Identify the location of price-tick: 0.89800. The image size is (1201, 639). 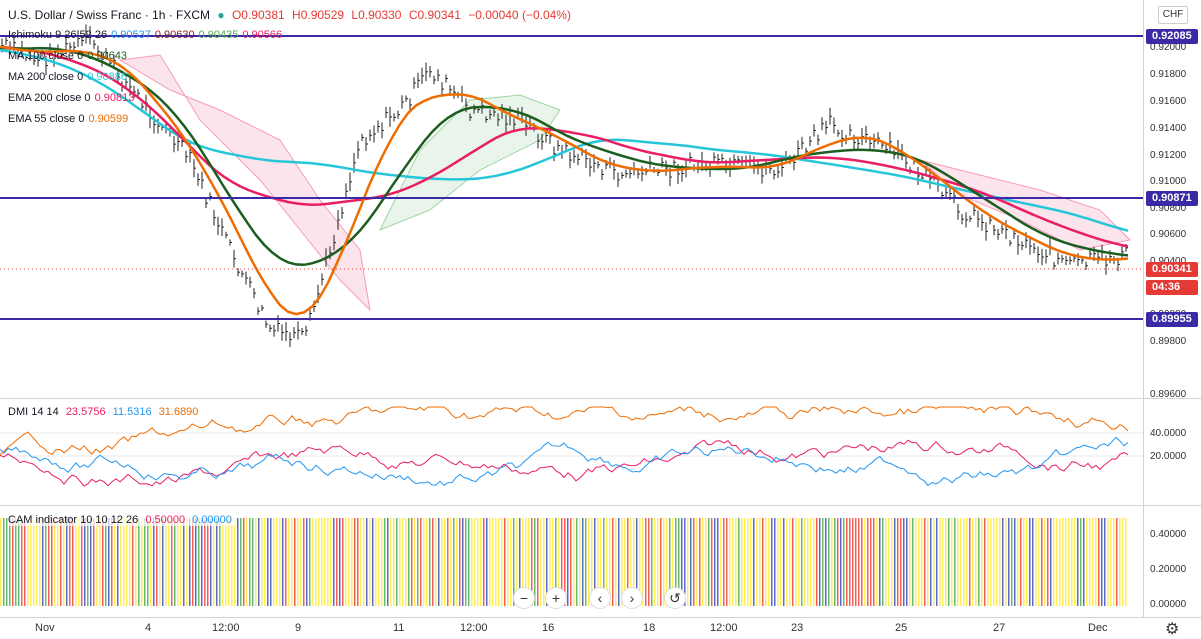
(1168, 341).